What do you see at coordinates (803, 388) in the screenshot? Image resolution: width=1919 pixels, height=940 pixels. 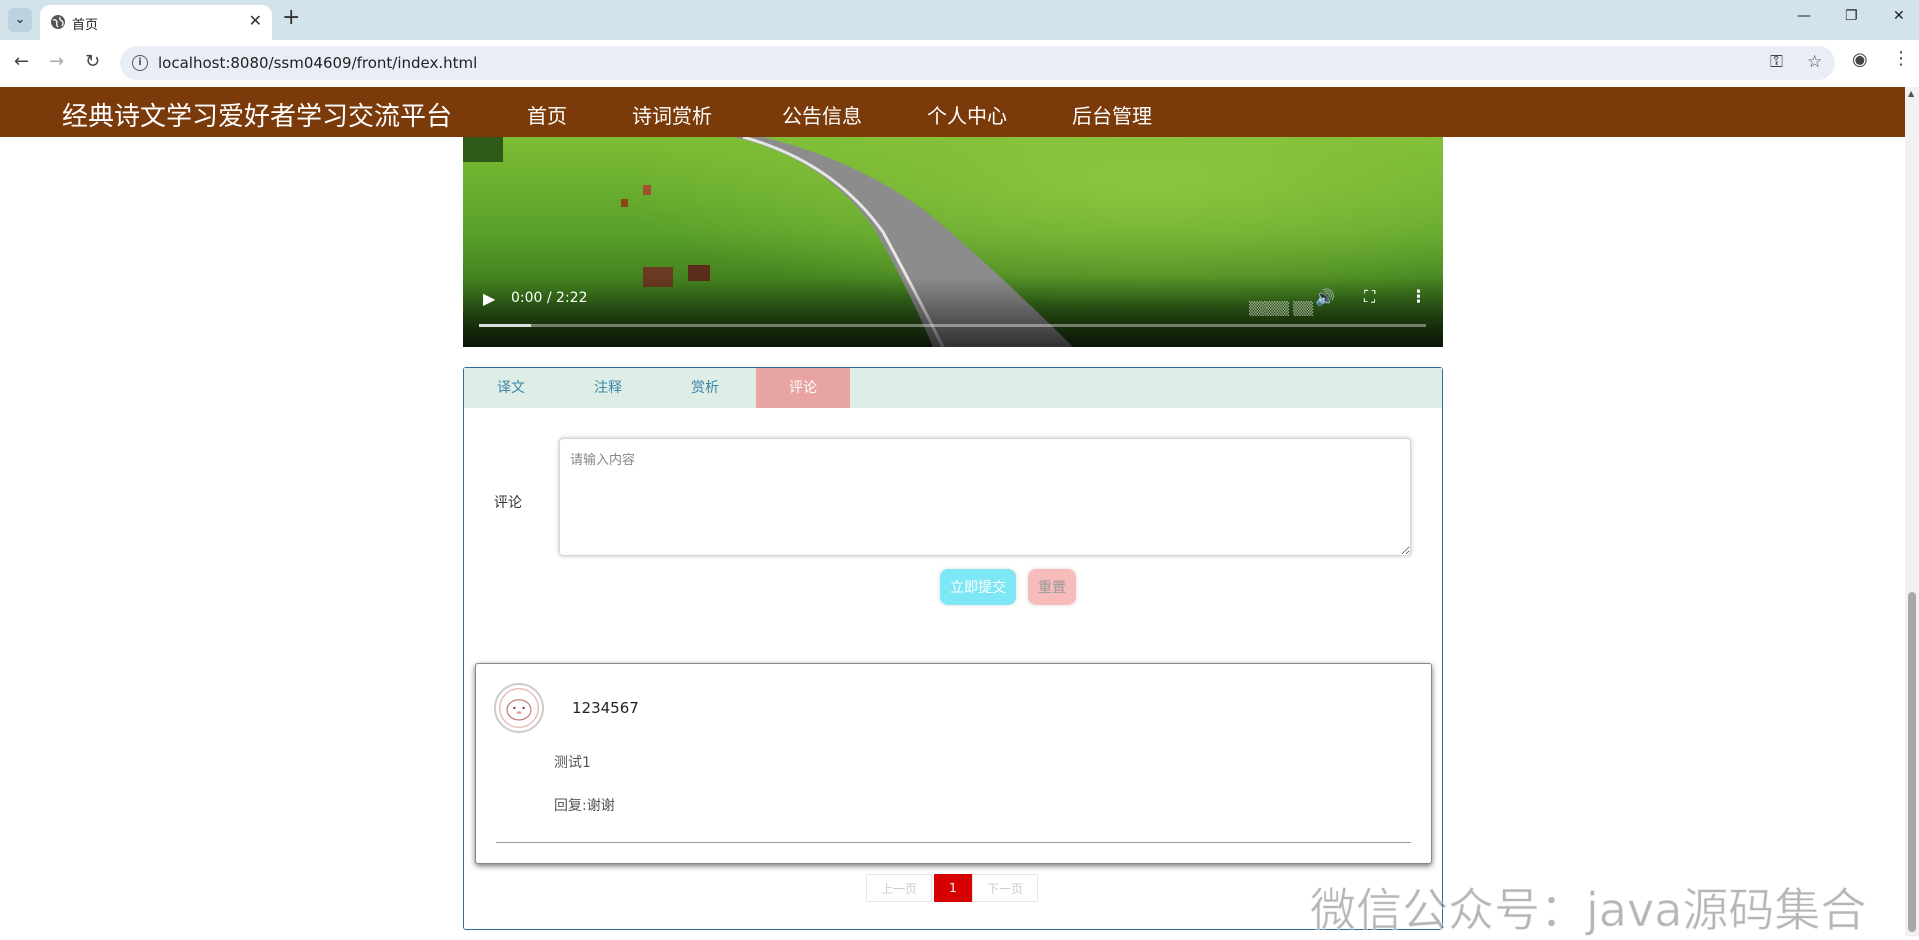 I see `tab-comments: 评论` at bounding box center [803, 388].